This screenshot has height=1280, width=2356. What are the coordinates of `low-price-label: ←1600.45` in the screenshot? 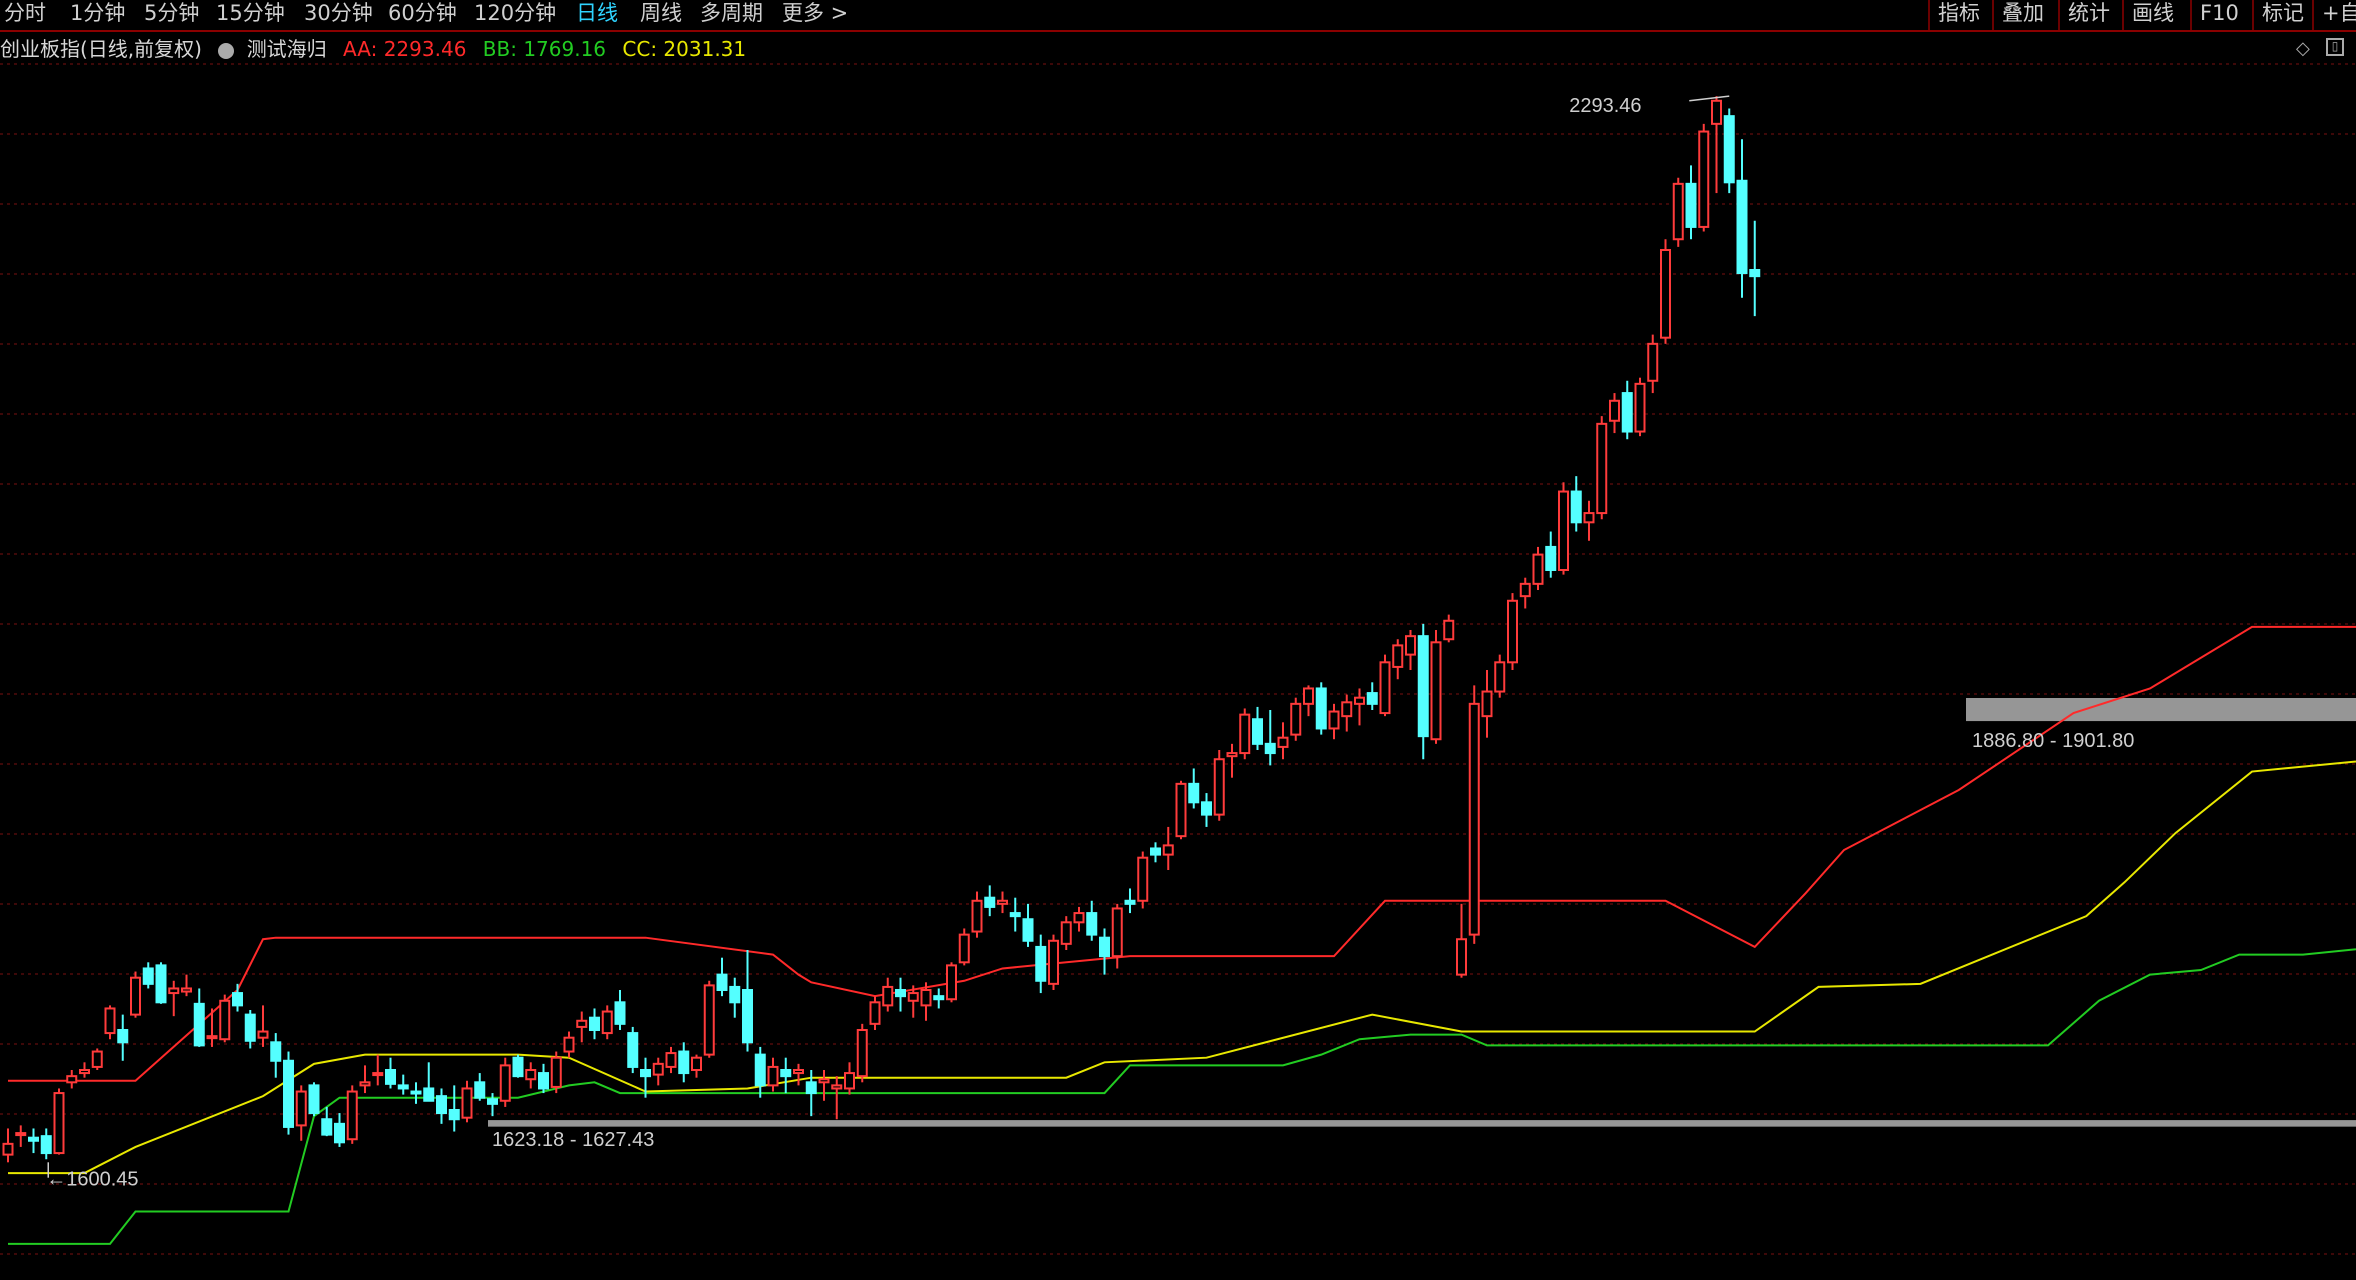 It's located at (92, 1180).